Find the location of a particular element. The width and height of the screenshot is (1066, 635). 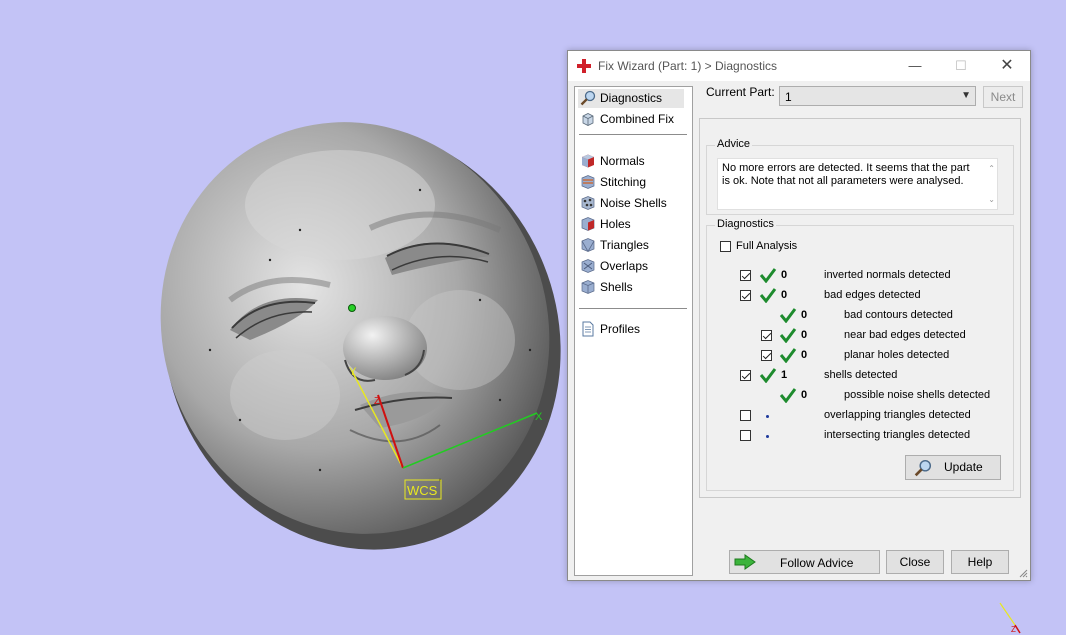

overlapping-triangles-label: overlapping triangles detected is located at coordinates (897, 415).